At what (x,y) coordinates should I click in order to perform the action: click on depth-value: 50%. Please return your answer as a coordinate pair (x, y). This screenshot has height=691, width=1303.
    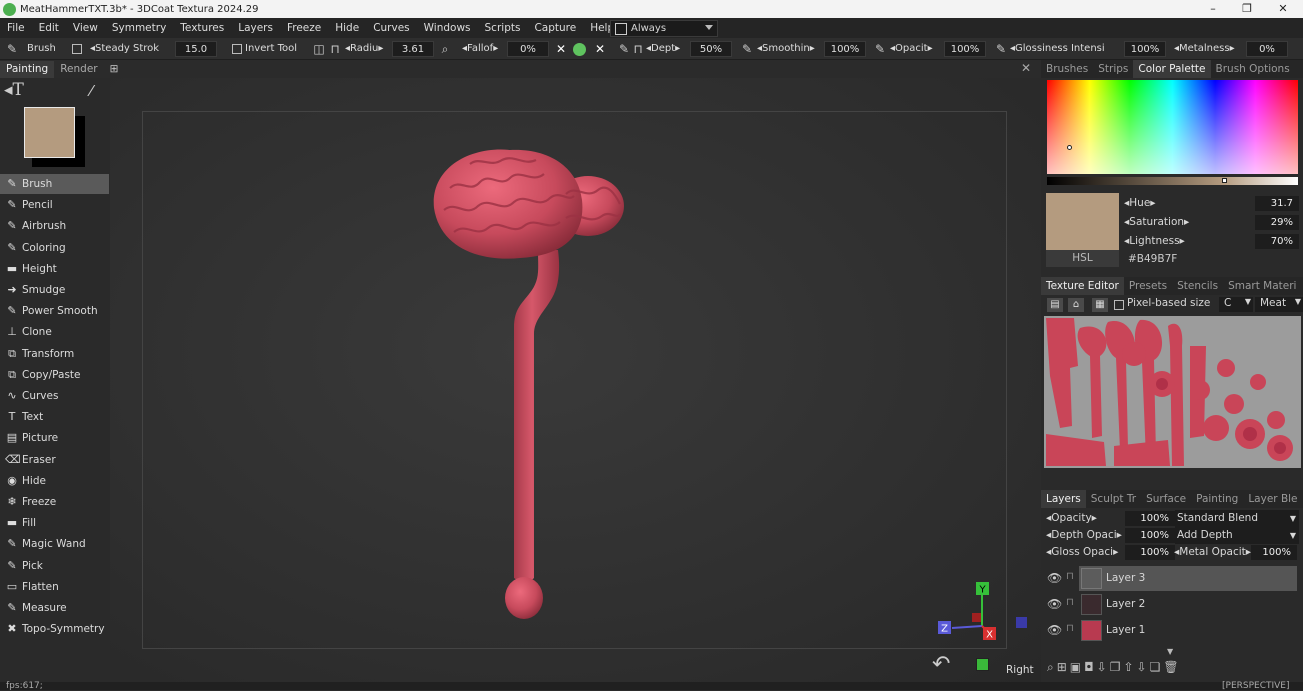
    Looking at the image, I should click on (711, 49).